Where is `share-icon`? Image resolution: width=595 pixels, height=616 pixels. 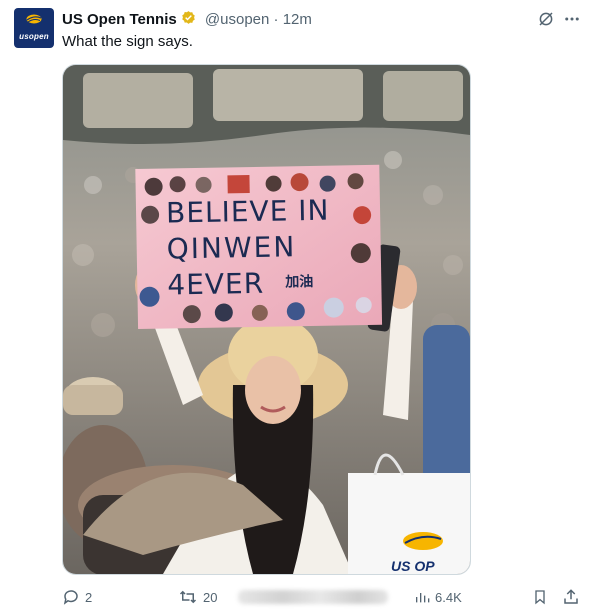
share-icon is located at coordinates (571, 596).